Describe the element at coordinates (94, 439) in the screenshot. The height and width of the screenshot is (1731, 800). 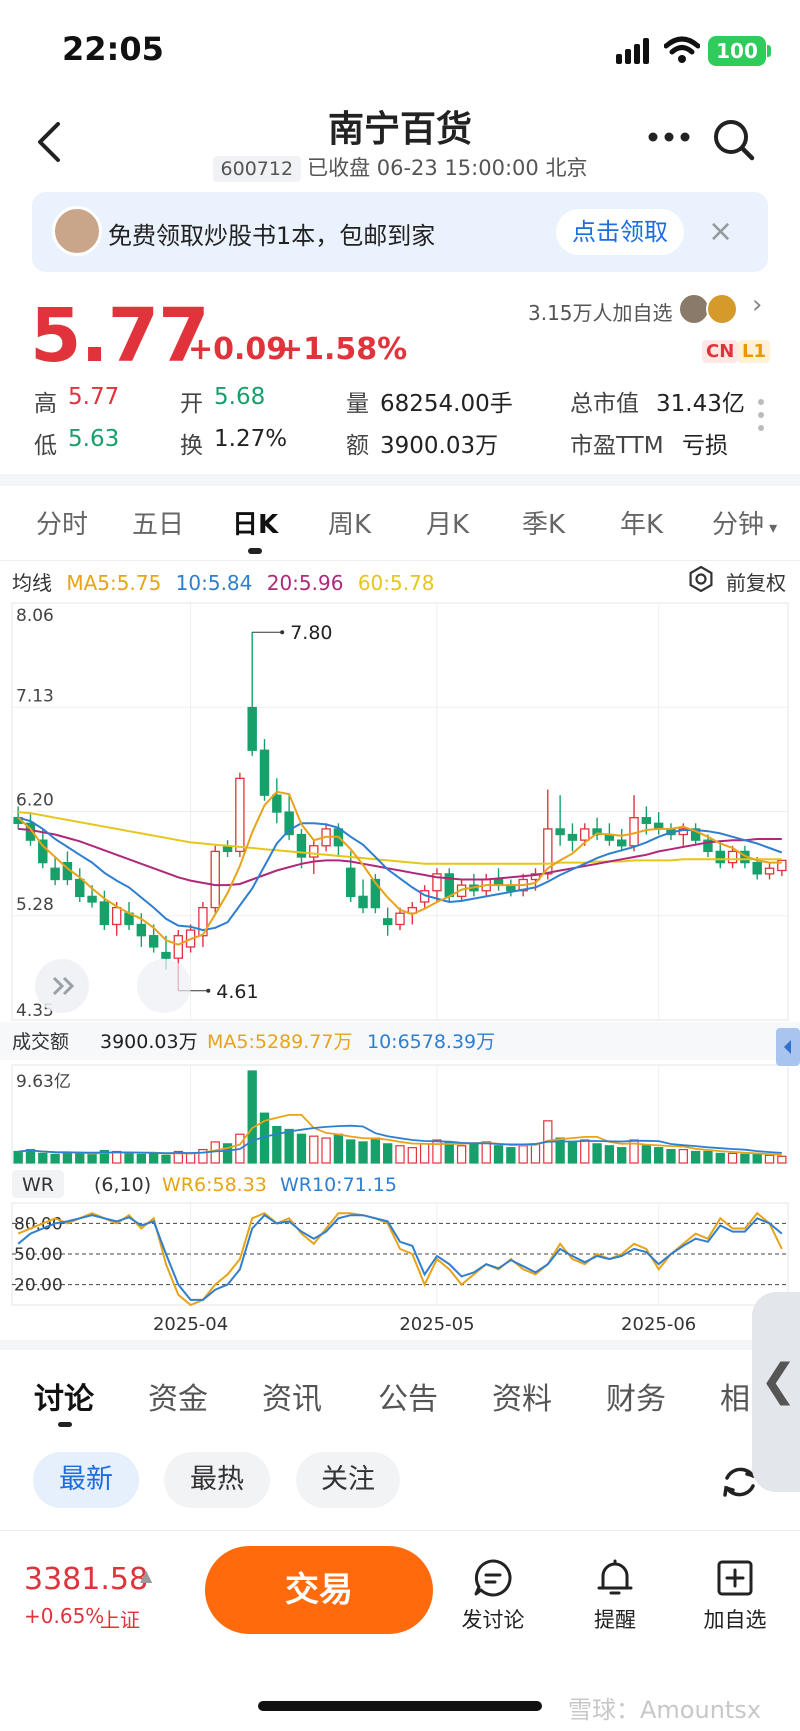
I see `stat-low: 5.63` at that location.